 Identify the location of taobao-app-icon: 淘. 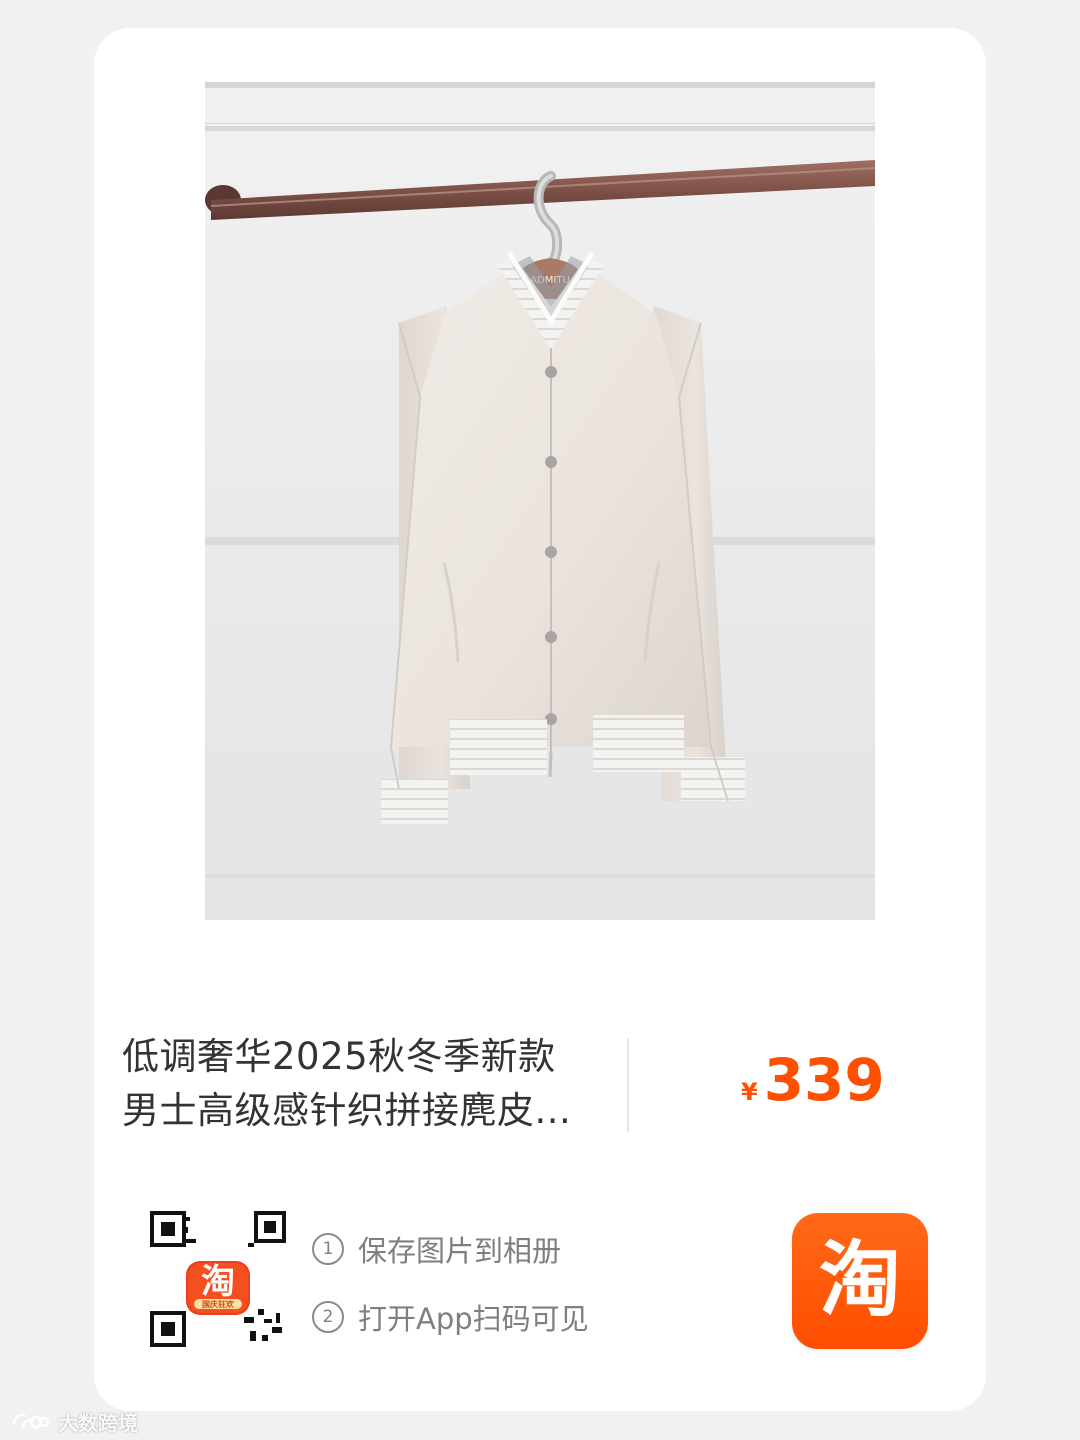
(860, 1281).